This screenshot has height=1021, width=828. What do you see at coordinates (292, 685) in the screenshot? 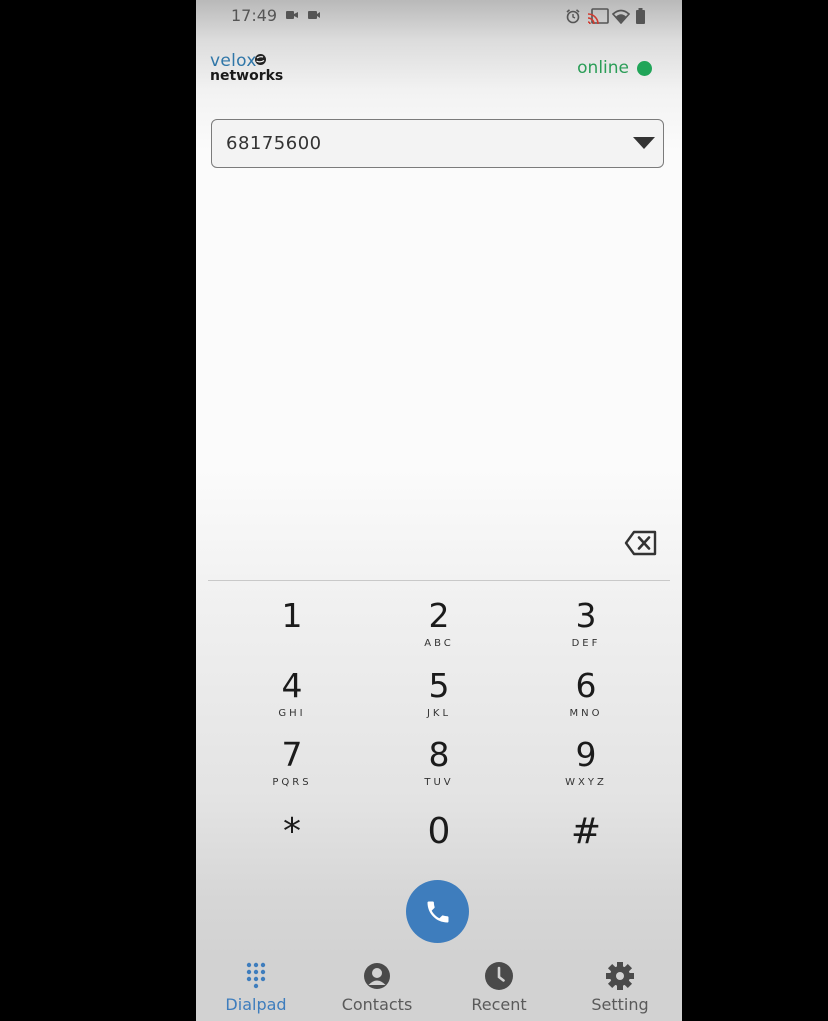
I see `key-digit: 4` at bounding box center [292, 685].